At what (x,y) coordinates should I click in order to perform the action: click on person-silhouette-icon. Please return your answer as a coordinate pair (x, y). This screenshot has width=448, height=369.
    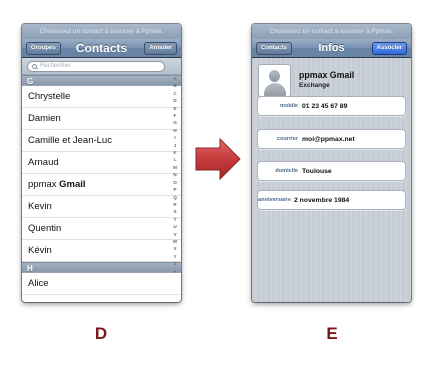
    Looking at the image, I should click on (274, 80).